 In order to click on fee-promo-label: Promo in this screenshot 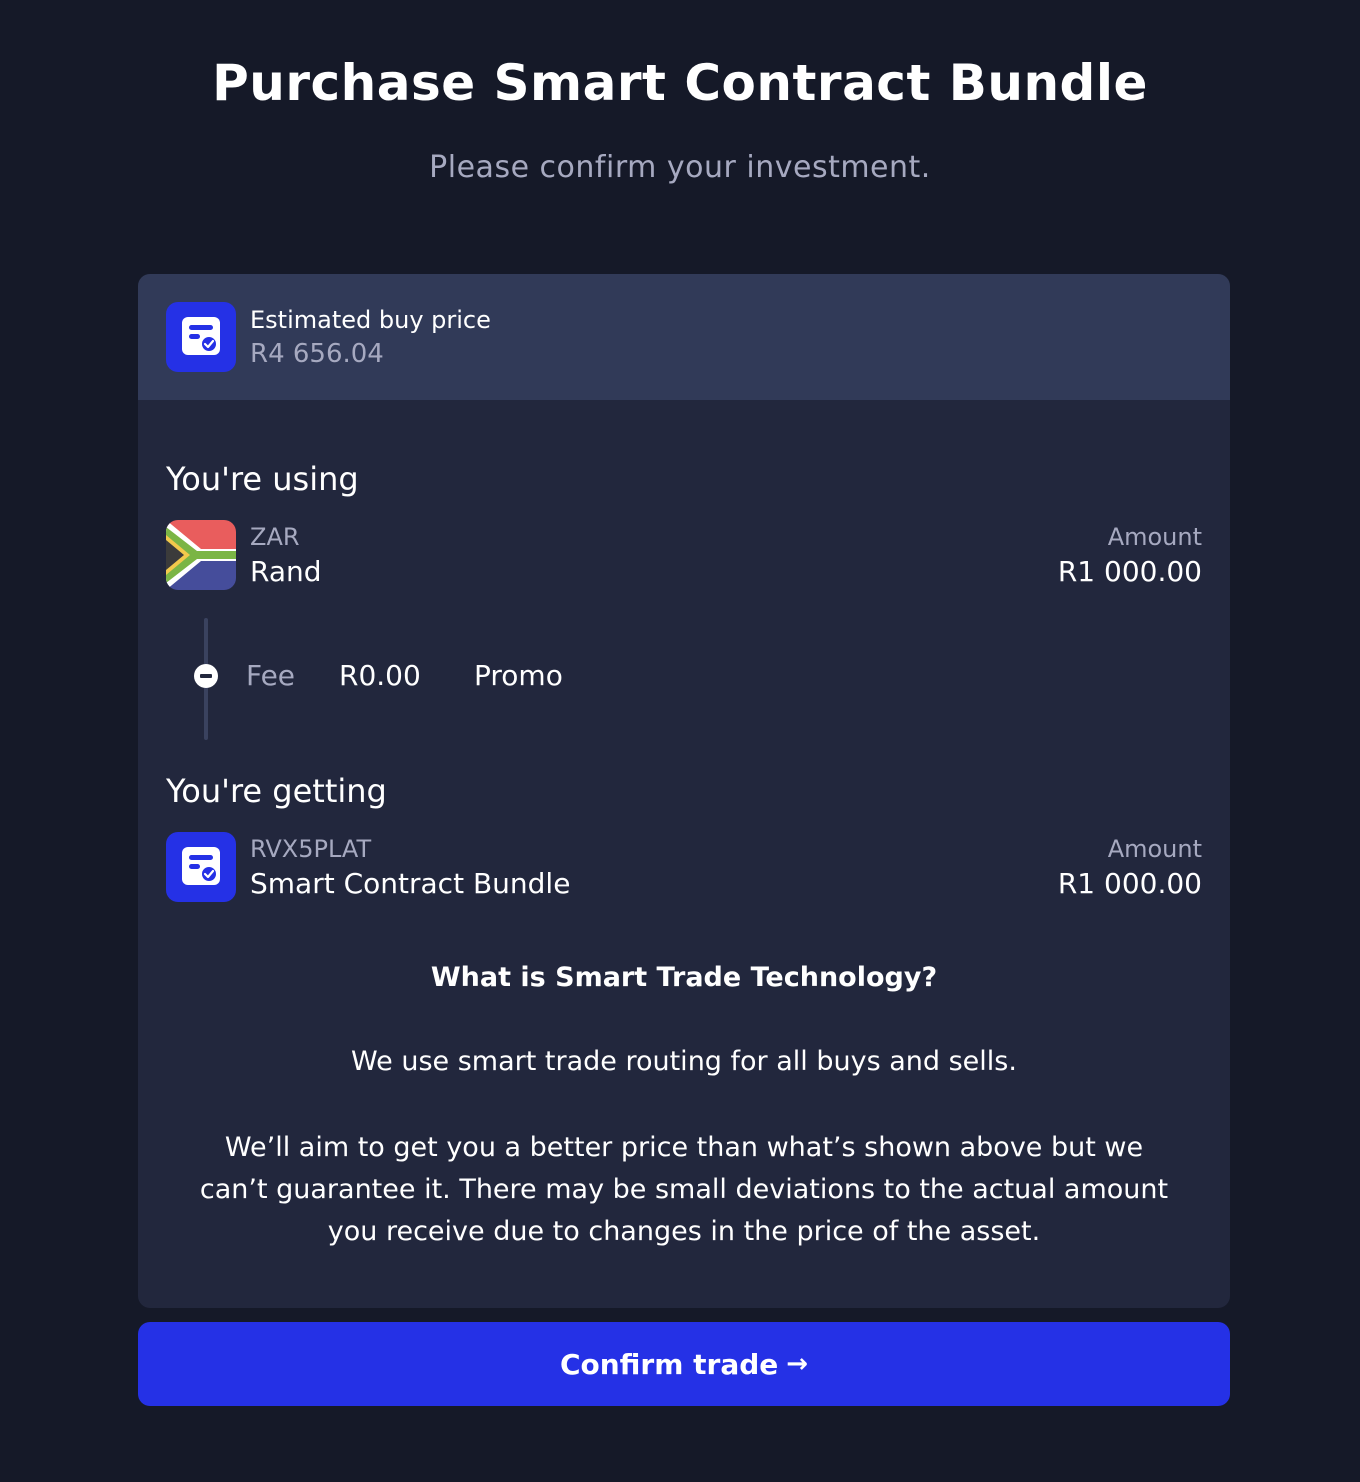, I will do `click(518, 675)`.